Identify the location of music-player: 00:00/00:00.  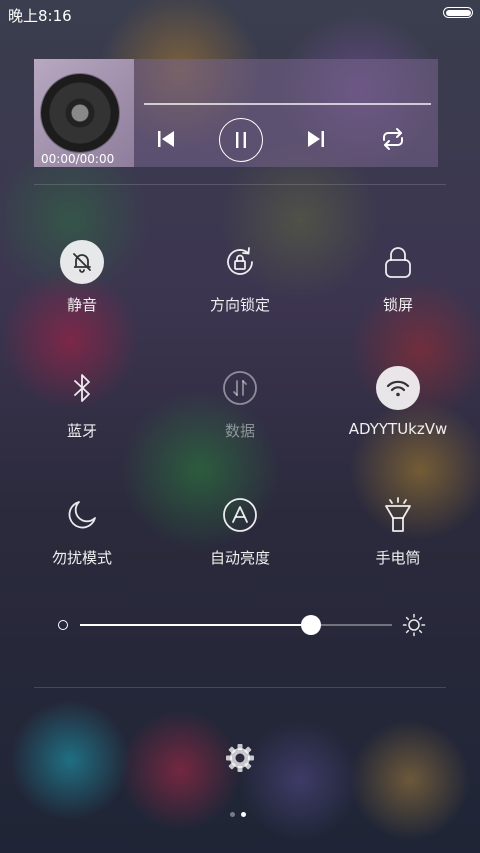
(236, 113).